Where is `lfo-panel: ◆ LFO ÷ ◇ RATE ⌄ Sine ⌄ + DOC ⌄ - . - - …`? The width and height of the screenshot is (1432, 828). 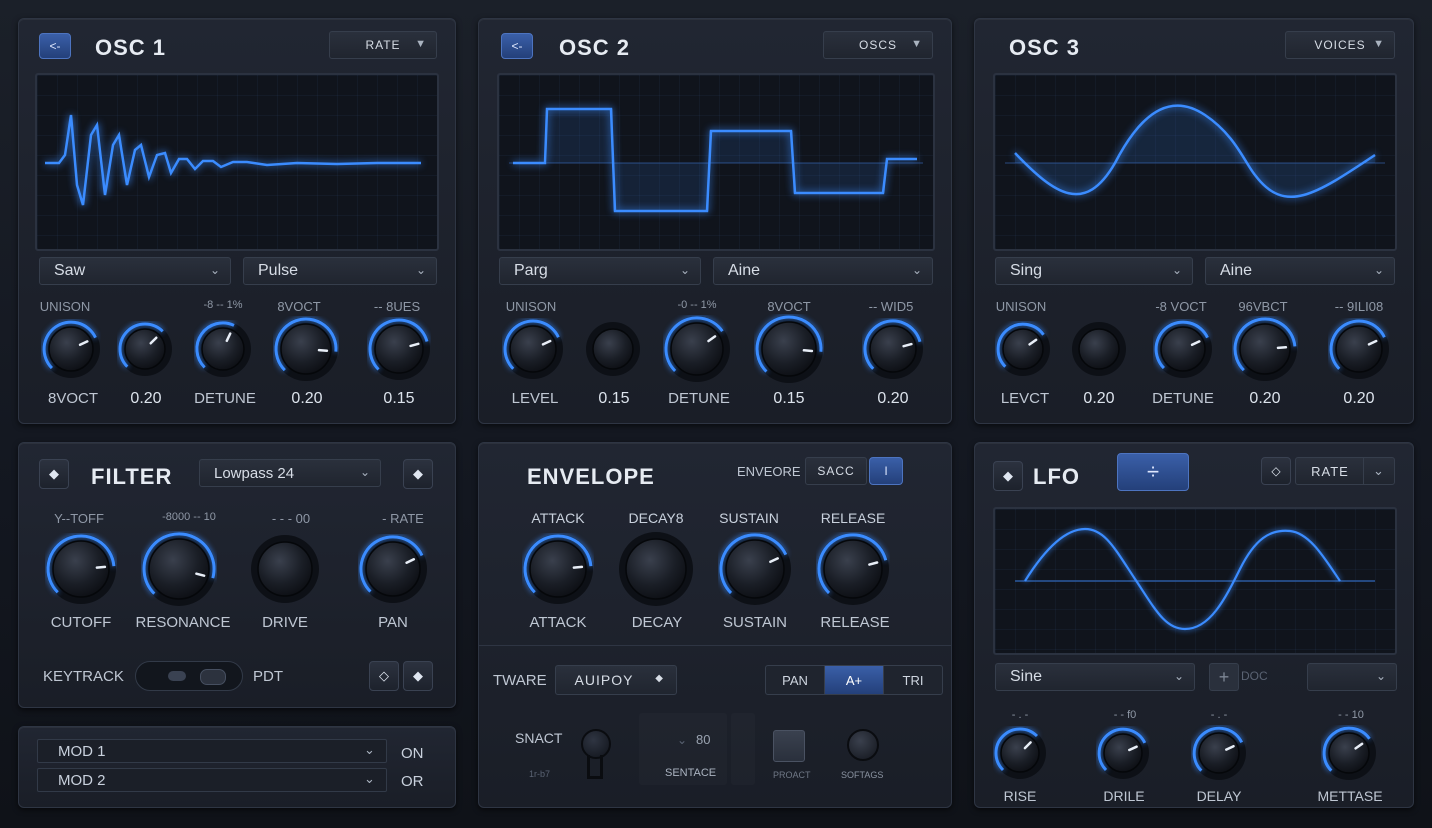
lfo-panel: ◆ LFO ÷ ◇ RATE ⌄ Sine ⌄ + DOC ⌄ - . - - … is located at coordinates (1194, 625).